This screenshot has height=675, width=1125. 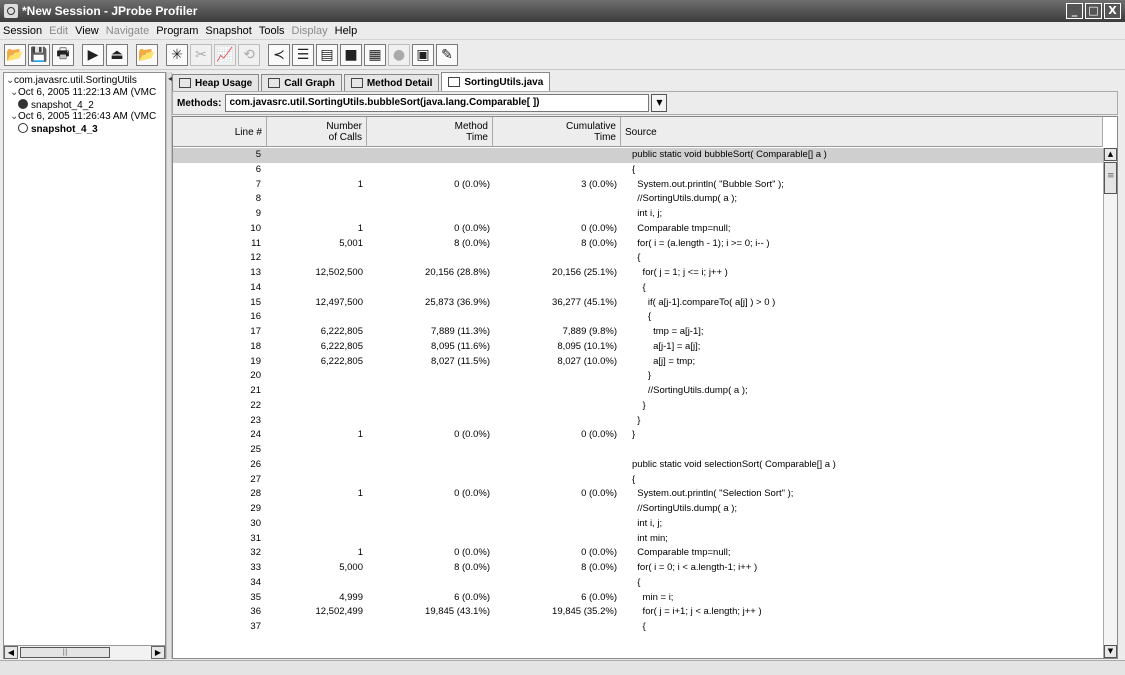 I want to click on garbage-collect-icon: ✳, so click(x=177, y=55).